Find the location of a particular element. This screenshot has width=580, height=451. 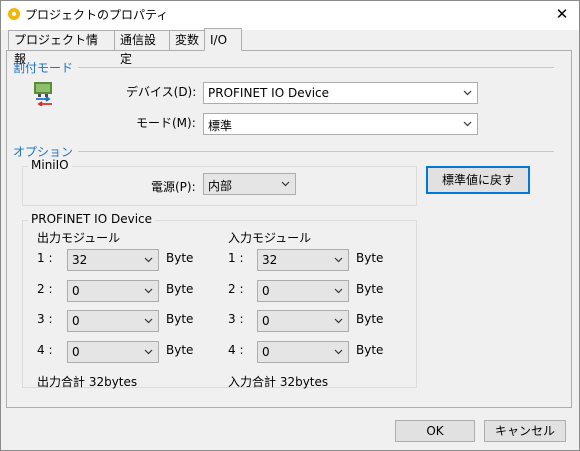

input-module-2-value: 0 is located at coordinates (266, 291).